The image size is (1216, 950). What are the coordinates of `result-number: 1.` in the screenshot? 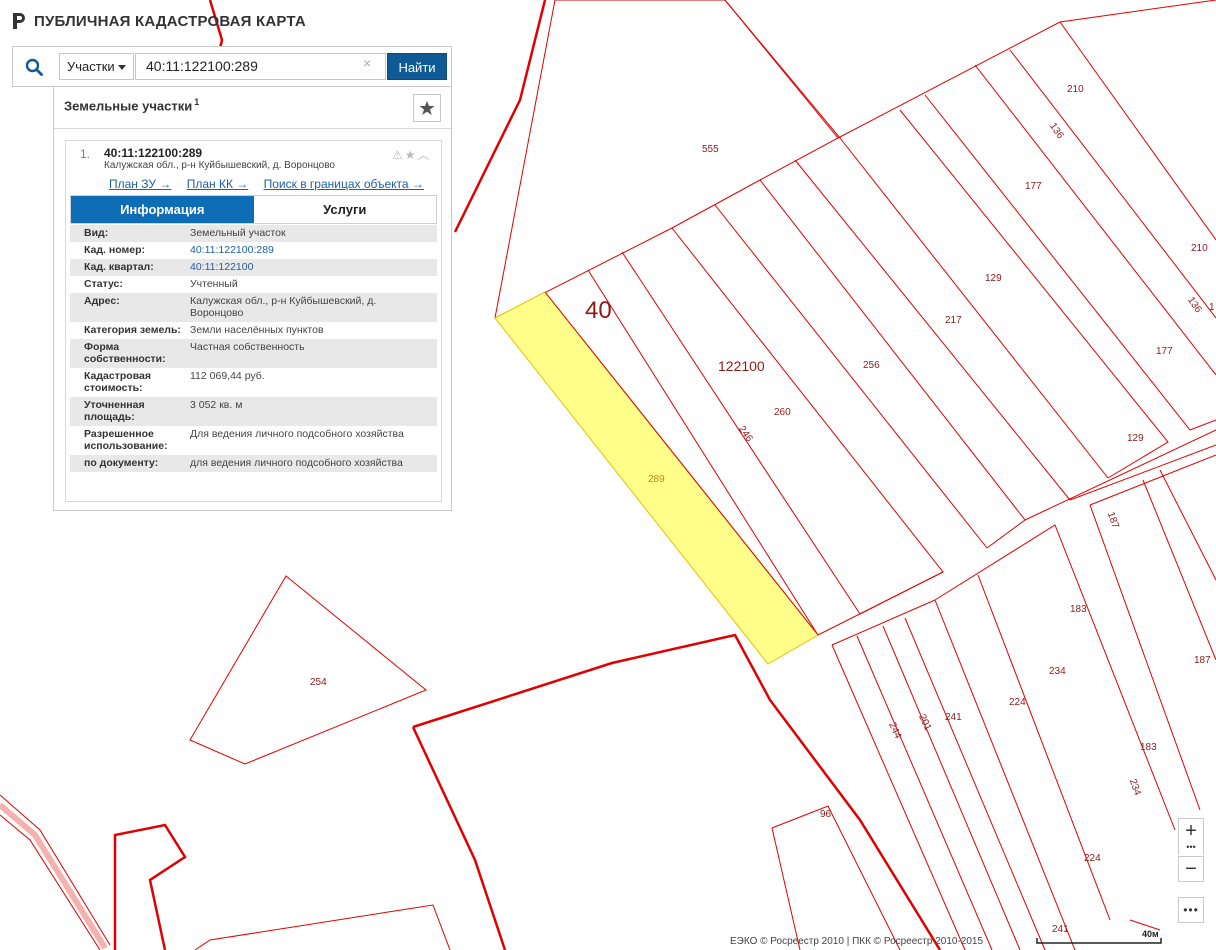 It's located at (85, 154).